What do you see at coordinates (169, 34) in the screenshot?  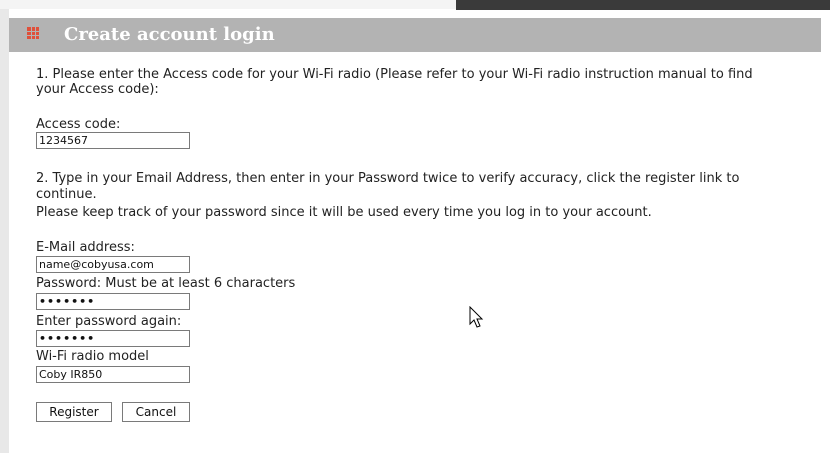 I see `page-title: Create account login` at bounding box center [169, 34].